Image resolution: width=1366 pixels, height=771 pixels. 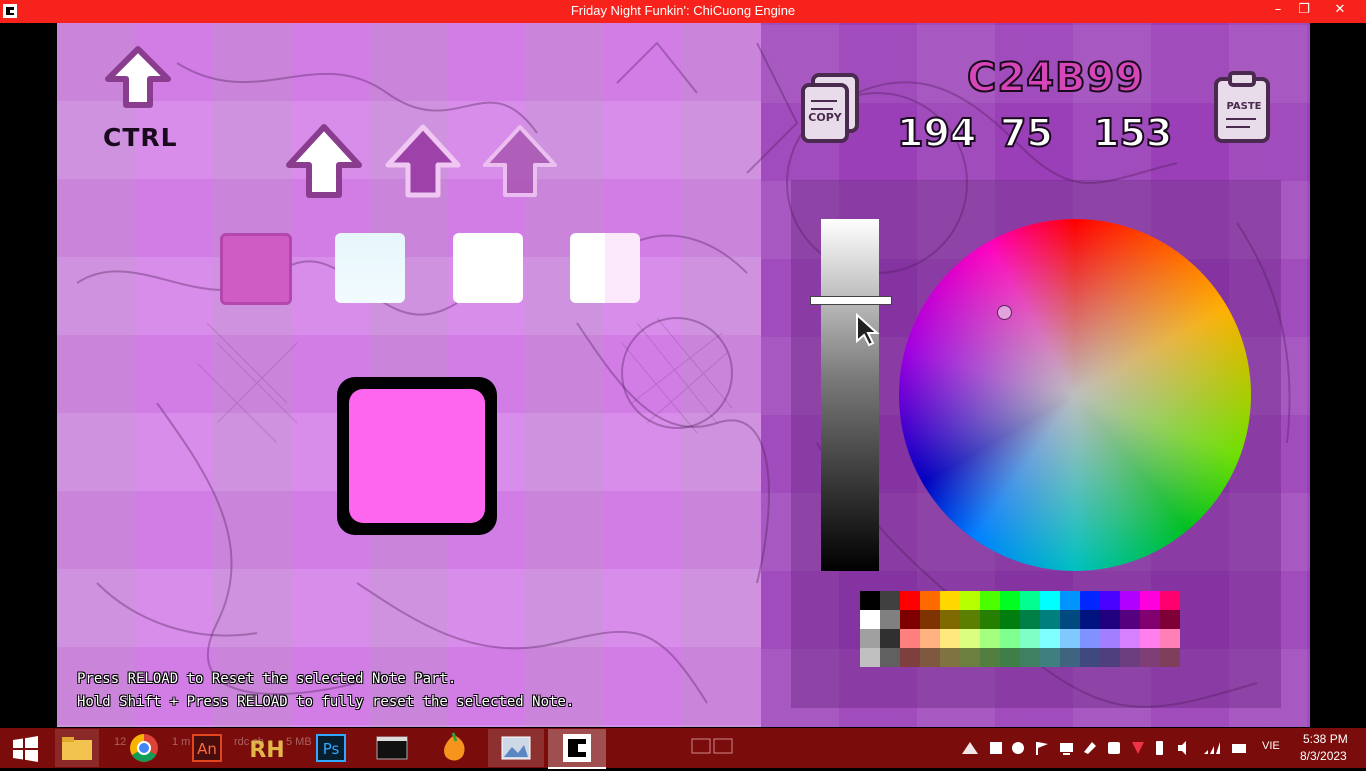 I want to click on red-value: 194, so click(x=936, y=133).